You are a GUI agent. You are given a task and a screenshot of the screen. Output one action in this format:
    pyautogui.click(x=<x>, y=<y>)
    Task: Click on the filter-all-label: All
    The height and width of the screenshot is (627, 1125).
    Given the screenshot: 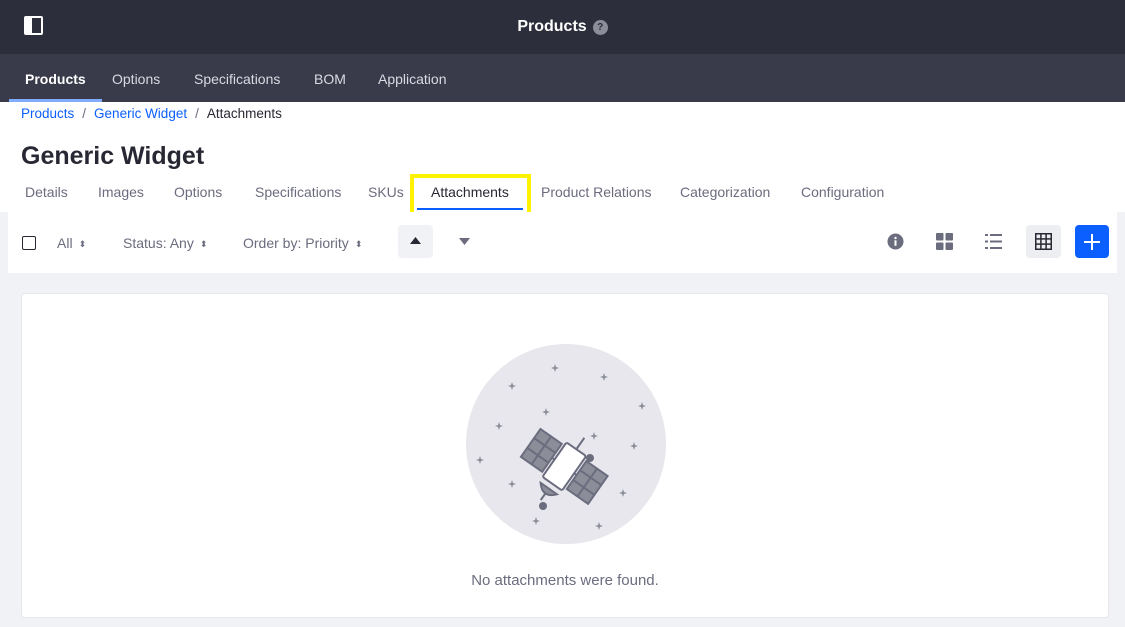 What is the action you would take?
    pyautogui.click(x=65, y=243)
    